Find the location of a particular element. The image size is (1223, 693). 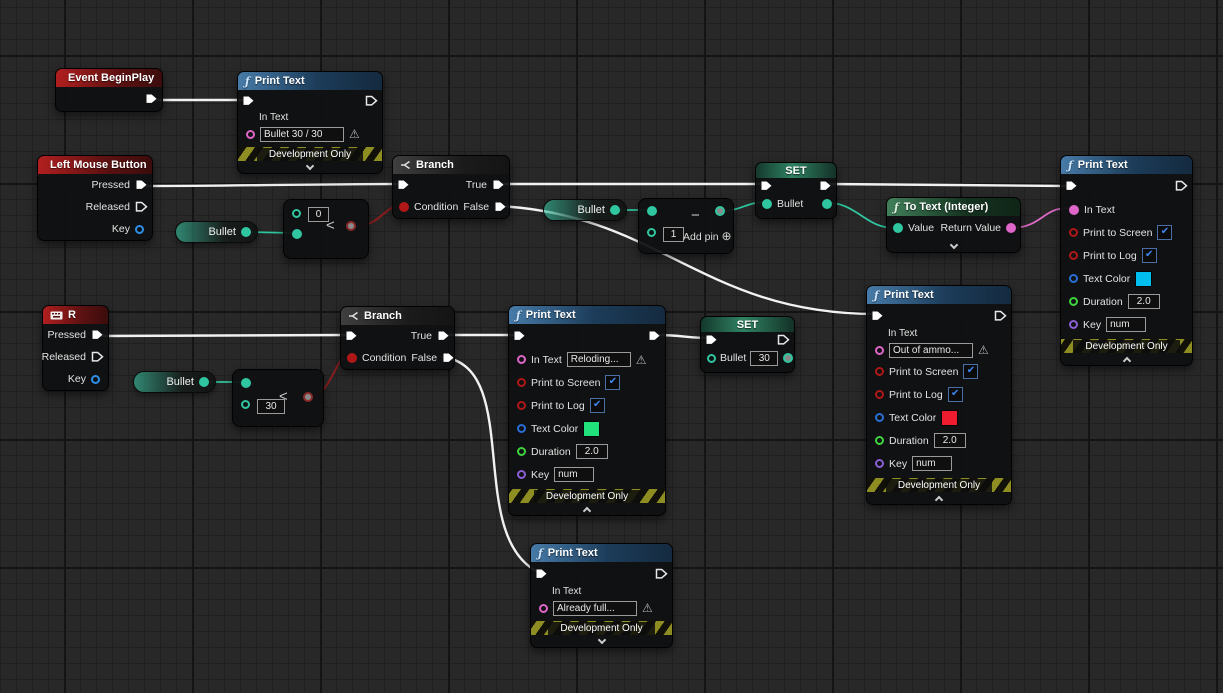

literal-b-field is located at coordinates (673, 234).